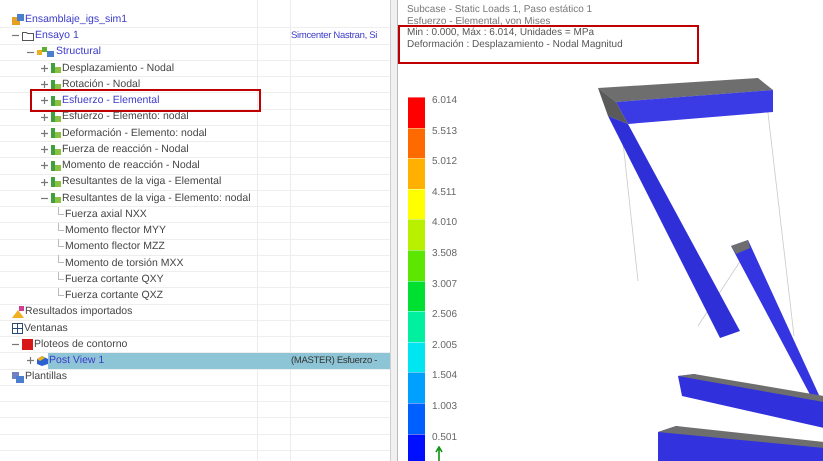  What do you see at coordinates (18, 312) in the screenshot?
I see `imported-results-icon` at bounding box center [18, 312].